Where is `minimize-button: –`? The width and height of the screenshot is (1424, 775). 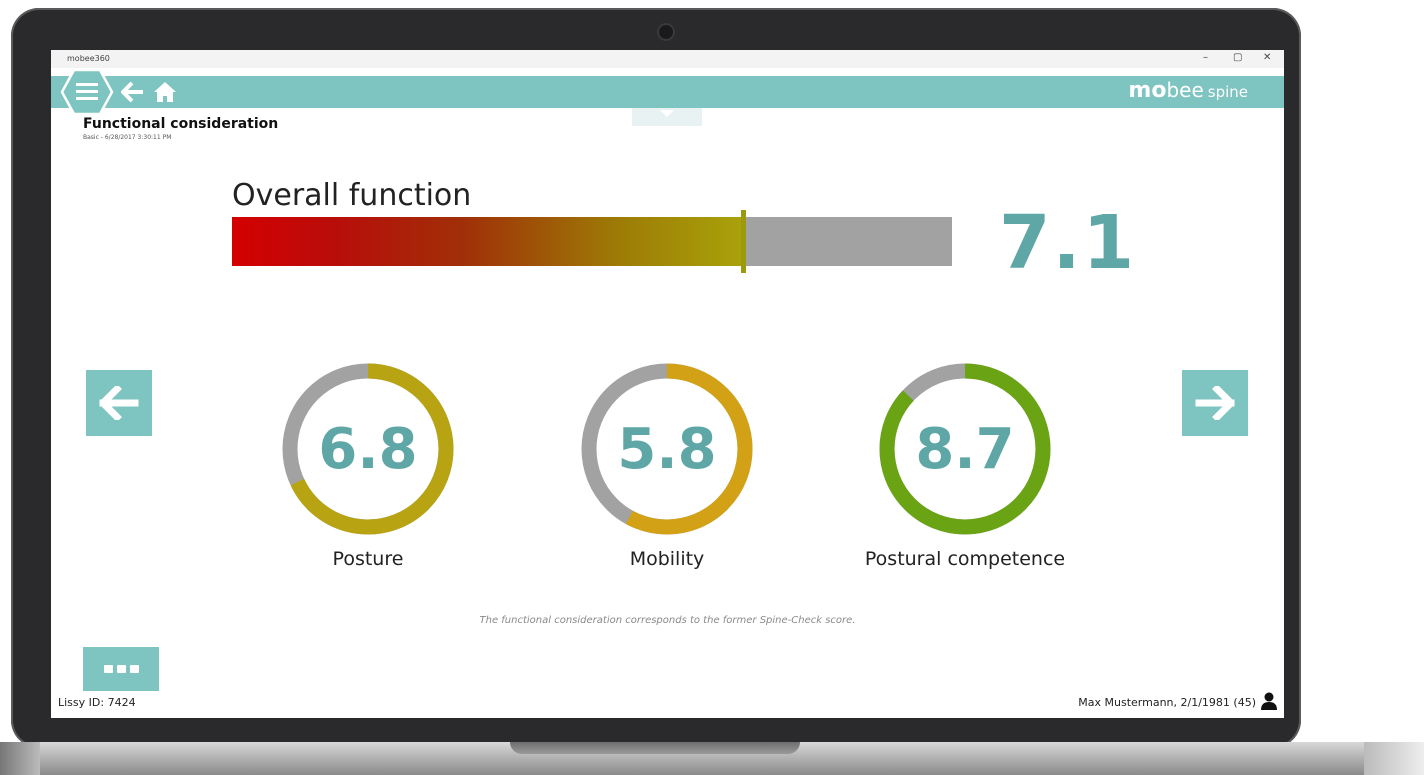
minimize-button: – is located at coordinates (1205, 57).